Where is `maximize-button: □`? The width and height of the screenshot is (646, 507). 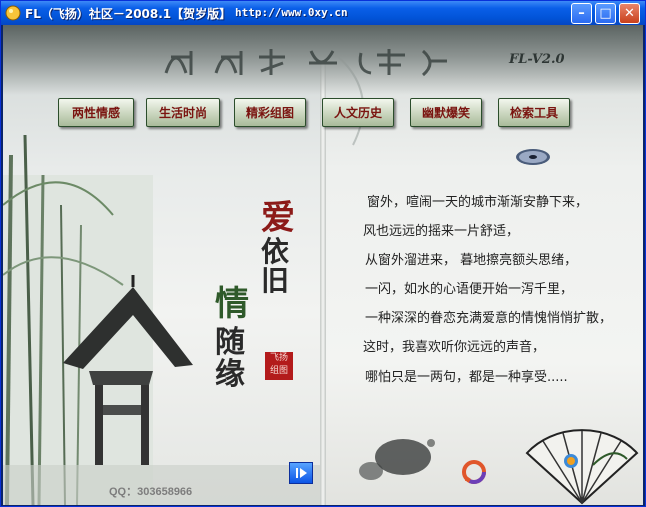
maximize-button: □ is located at coordinates (605, 13).